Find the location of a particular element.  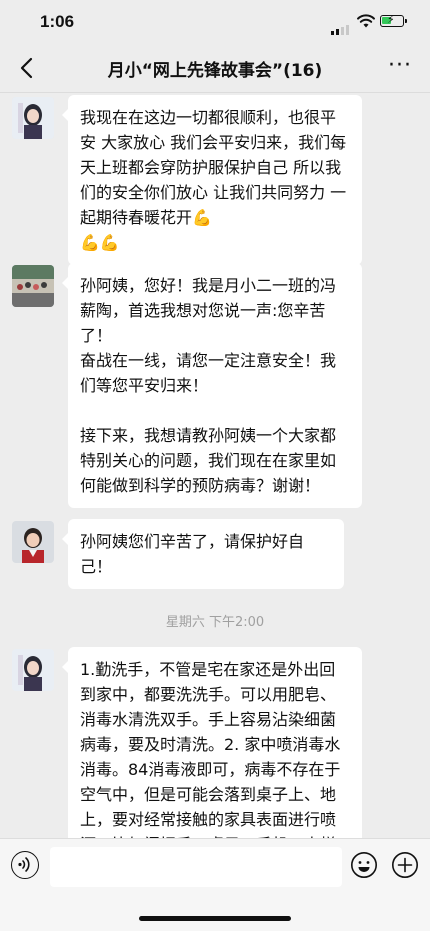

chat-title: 月小“网上先锋故事会”(16) is located at coordinates (215, 71).